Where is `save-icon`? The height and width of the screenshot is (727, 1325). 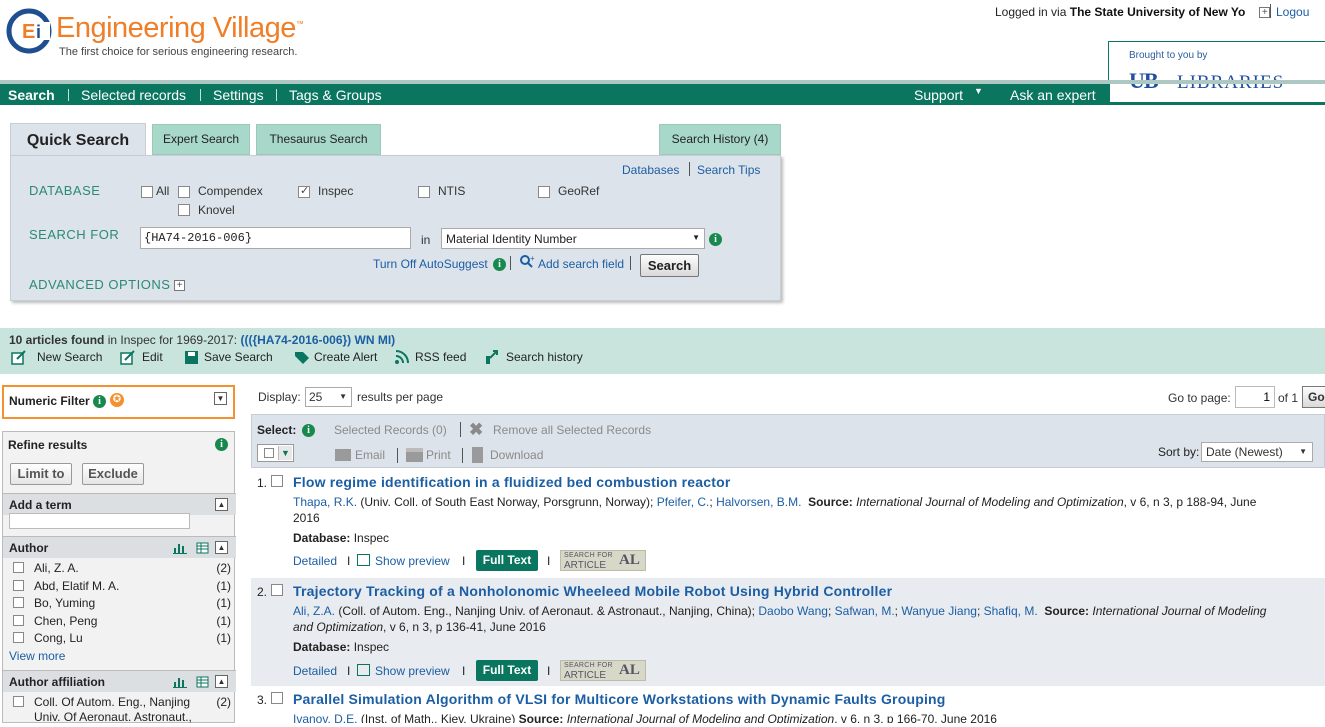 save-icon is located at coordinates (192, 357).